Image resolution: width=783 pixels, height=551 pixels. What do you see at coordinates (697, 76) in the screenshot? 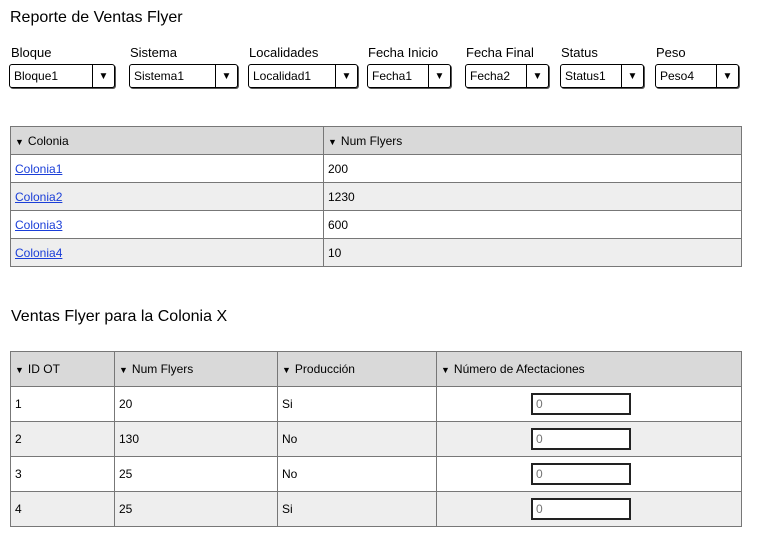
I see `peso-select: Peso4 ▼` at bounding box center [697, 76].